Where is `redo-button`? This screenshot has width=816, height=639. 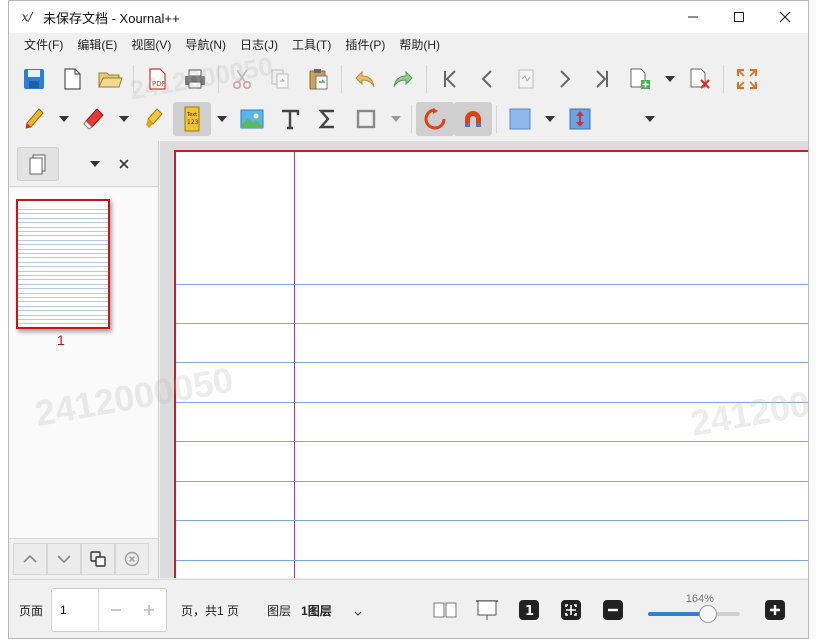 redo-button is located at coordinates (403, 79).